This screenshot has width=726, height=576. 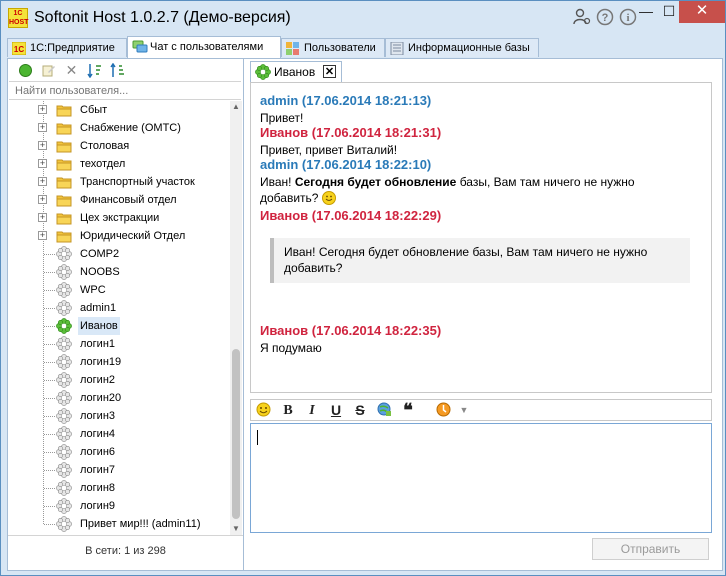 What do you see at coordinates (99, 326) in the screenshot?
I see `user-label: Иванов` at bounding box center [99, 326].